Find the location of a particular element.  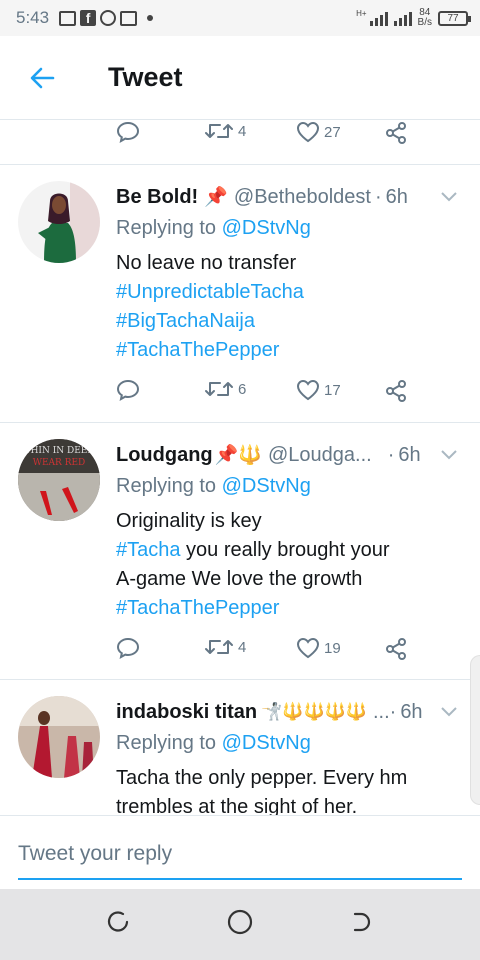

tweet-actions: 4 19 is located at coordinates (288, 660).